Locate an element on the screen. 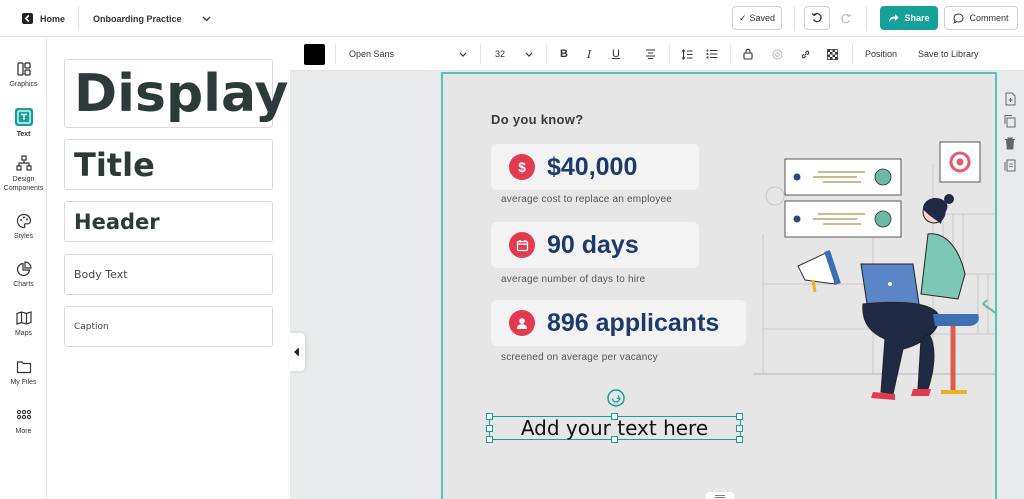 The width and height of the screenshot is (1024, 499). text-style-title: Title is located at coordinates (168, 164).